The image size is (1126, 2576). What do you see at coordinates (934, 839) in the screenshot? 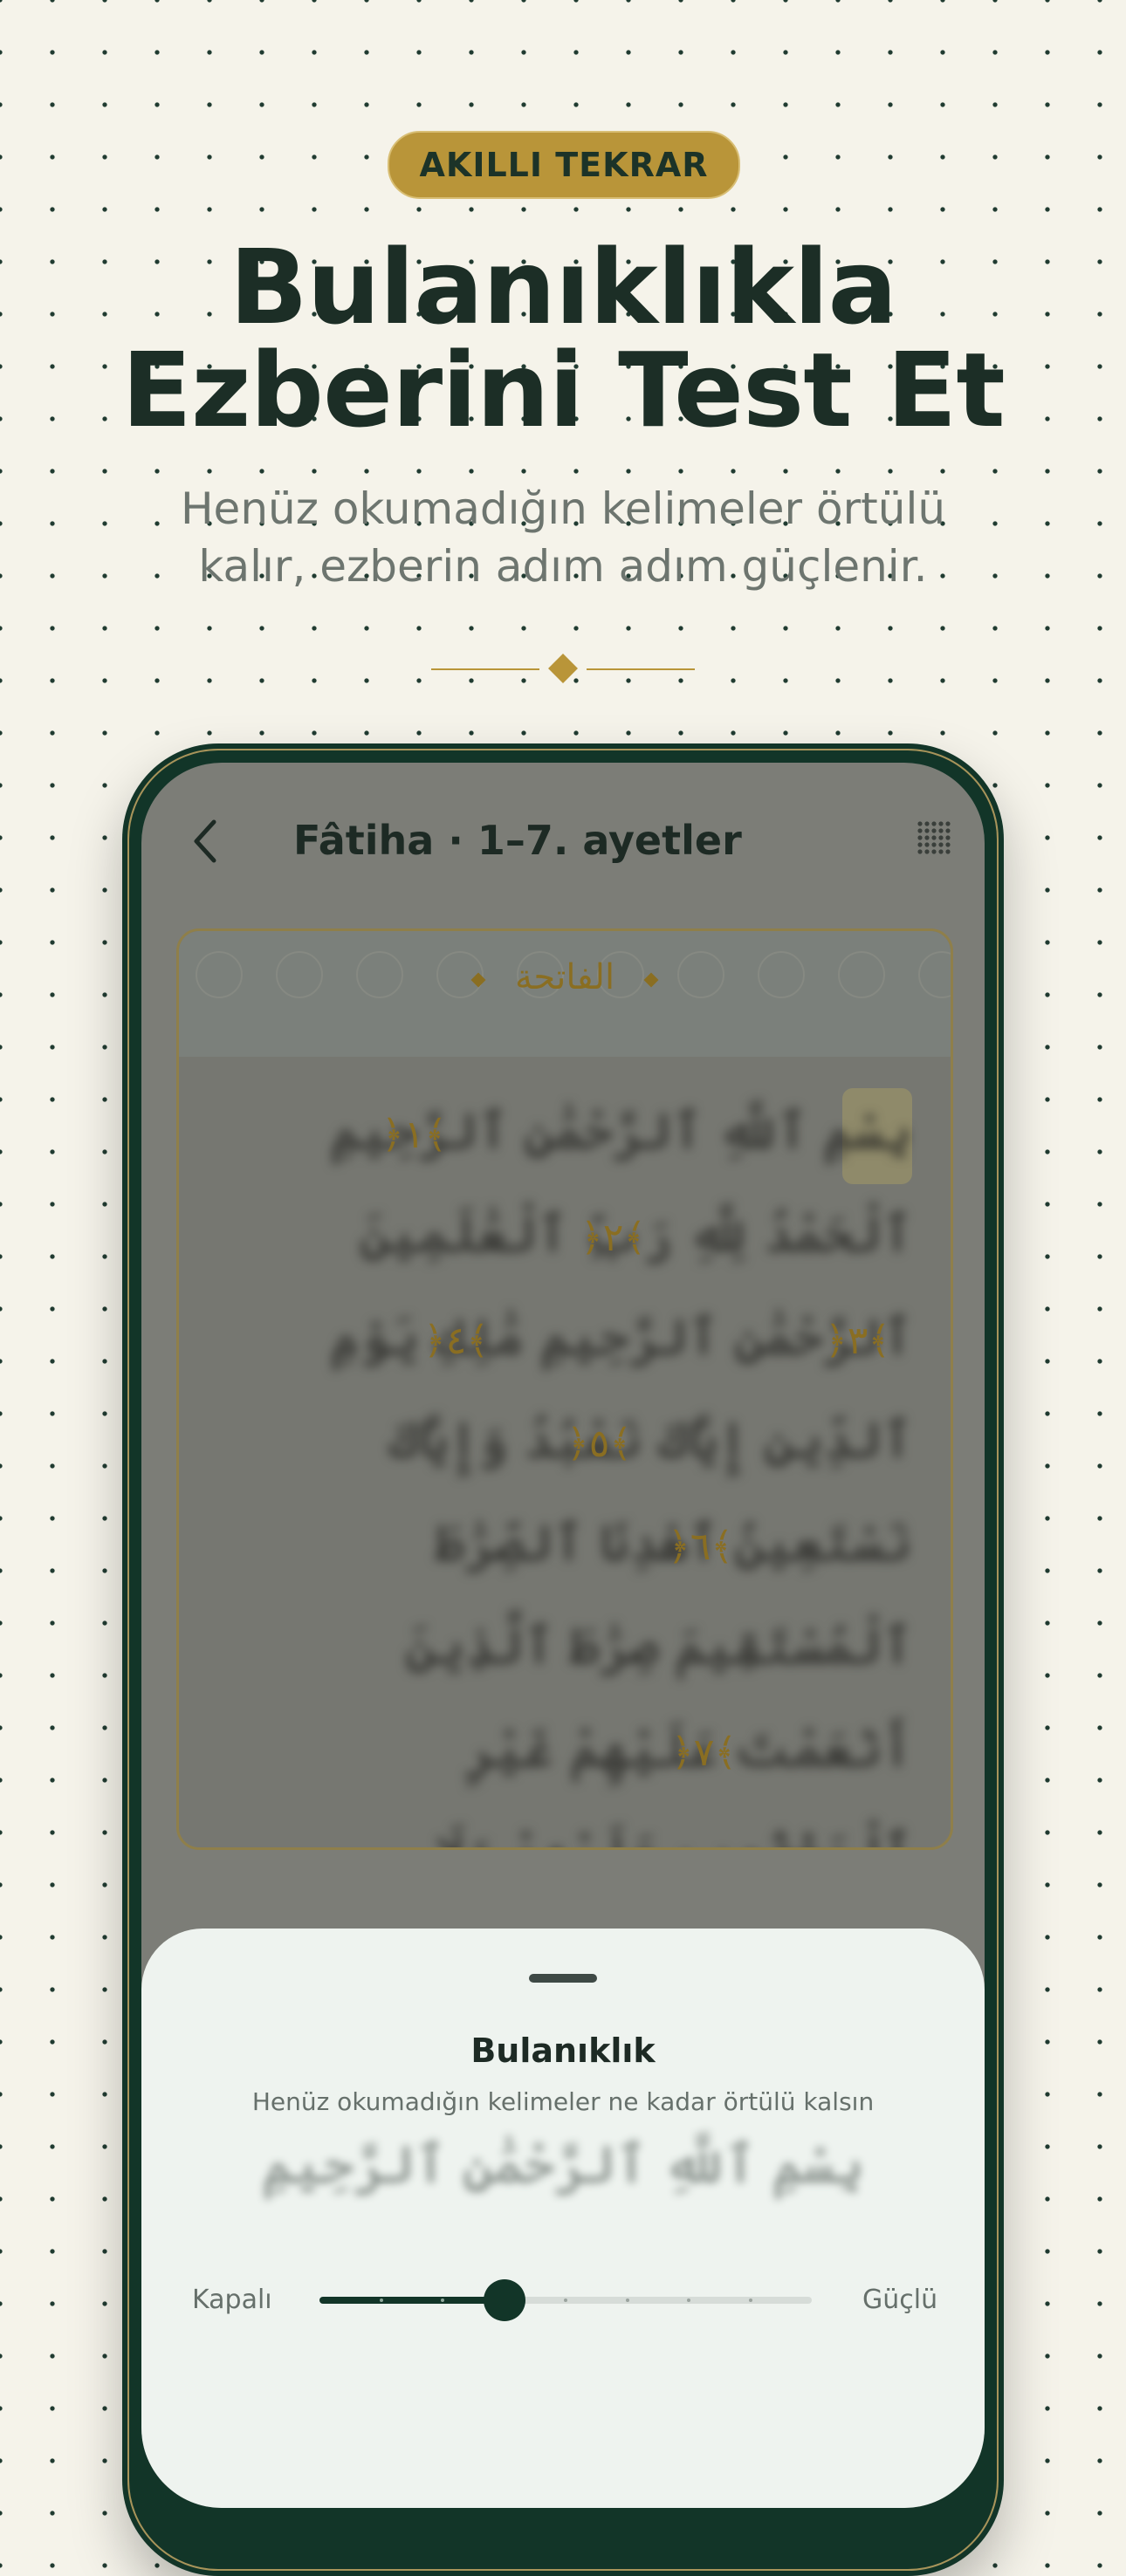
I see `dot-grid-icon` at bounding box center [934, 839].